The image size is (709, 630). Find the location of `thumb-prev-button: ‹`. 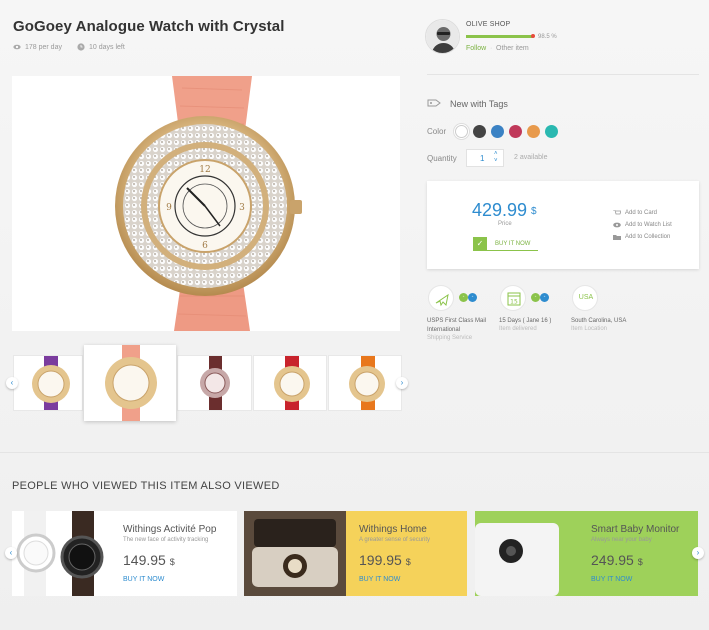

thumb-prev-button: ‹ is located at coordinates (12, 383).